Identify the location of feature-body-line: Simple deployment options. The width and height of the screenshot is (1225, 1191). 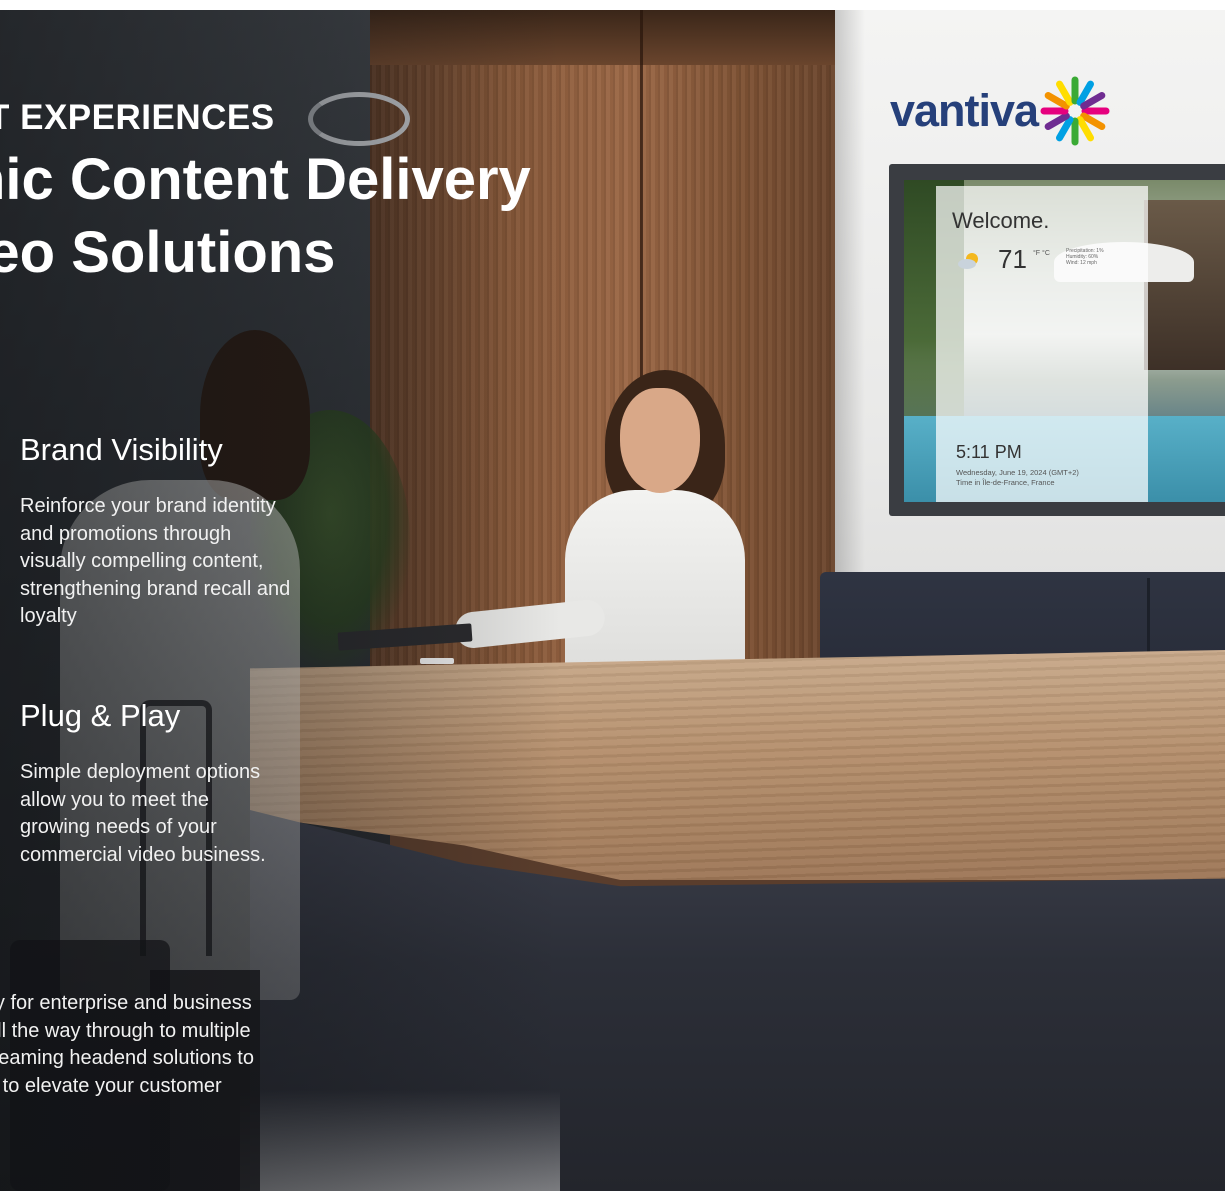
(140, 772).